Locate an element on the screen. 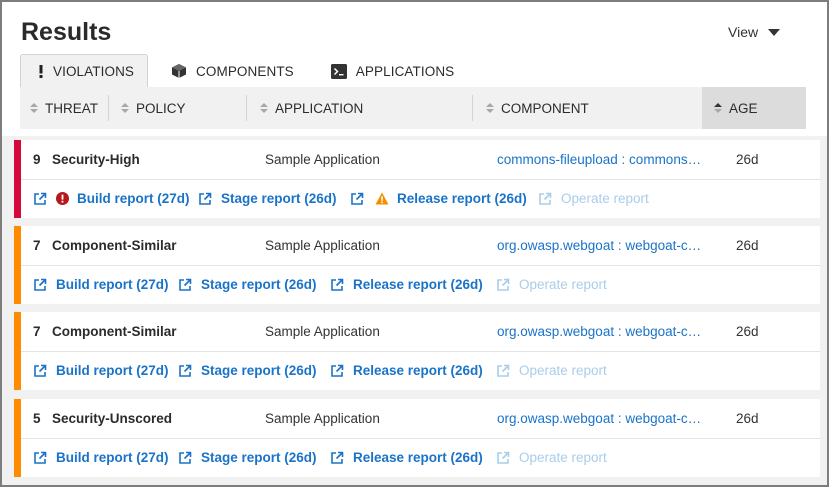 Image resolution: width=829 pixels, height=487 pixels. cube-icon is located at coordinates (179, 71).